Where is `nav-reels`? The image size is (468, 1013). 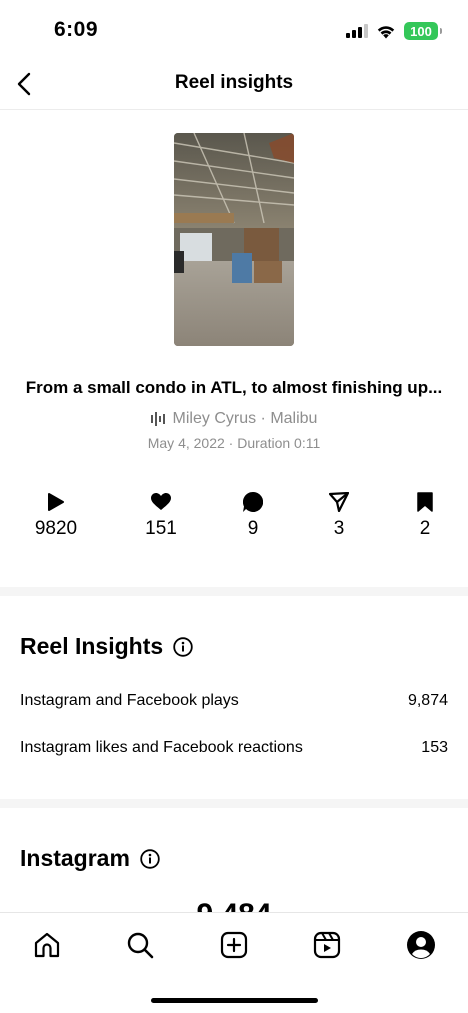 nav-reels is located at coordinates (327, 945).